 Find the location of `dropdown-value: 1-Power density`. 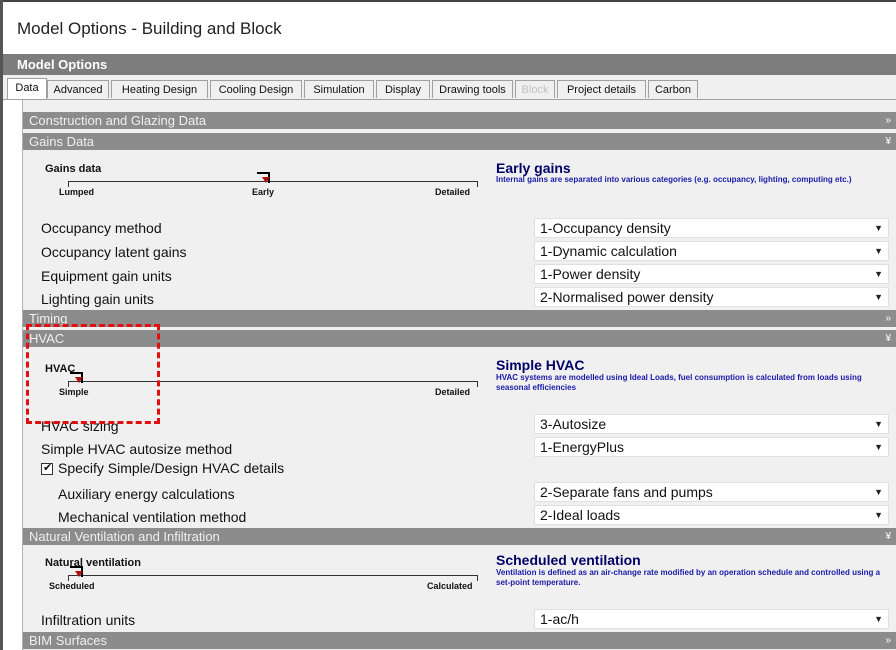

dropdown-value: 1-Power density is located at coordinates (590, 274).